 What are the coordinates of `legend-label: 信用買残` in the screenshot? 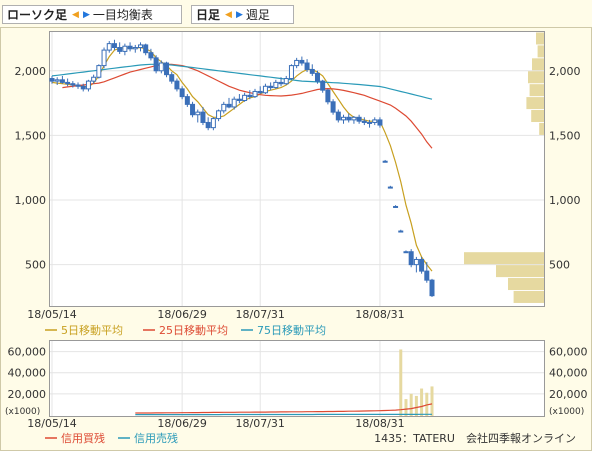 It's located at (83, 438).